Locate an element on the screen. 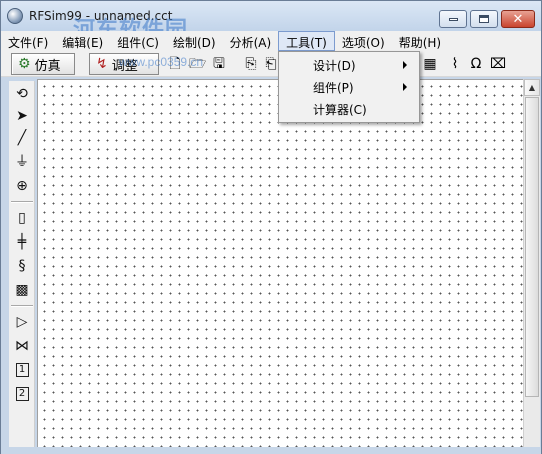 The image size is (542, 454). menu-item-calculator: 计算器(C) is located at coordinates (349, 108).